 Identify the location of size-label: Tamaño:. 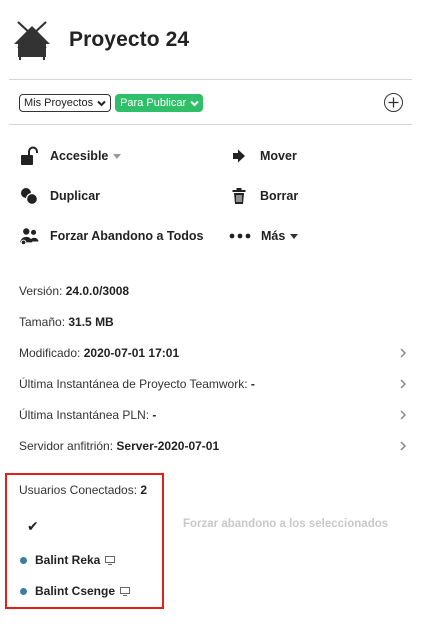
(42, 322).